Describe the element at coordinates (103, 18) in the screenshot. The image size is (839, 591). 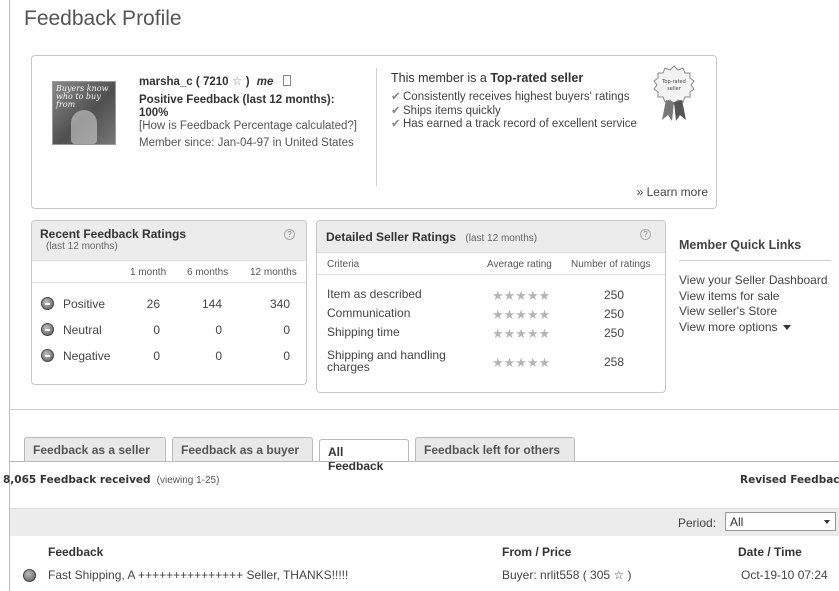
I see `page-title: Feedback Profile` at that location.